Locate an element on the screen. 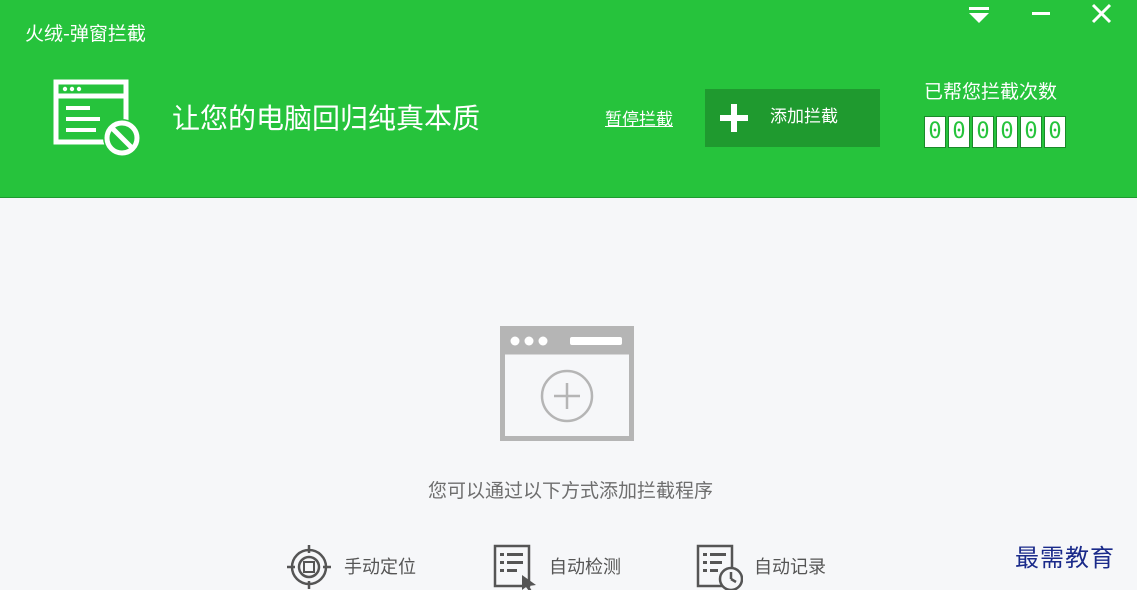  minimize-icon is located at coordinates (1041, 13).